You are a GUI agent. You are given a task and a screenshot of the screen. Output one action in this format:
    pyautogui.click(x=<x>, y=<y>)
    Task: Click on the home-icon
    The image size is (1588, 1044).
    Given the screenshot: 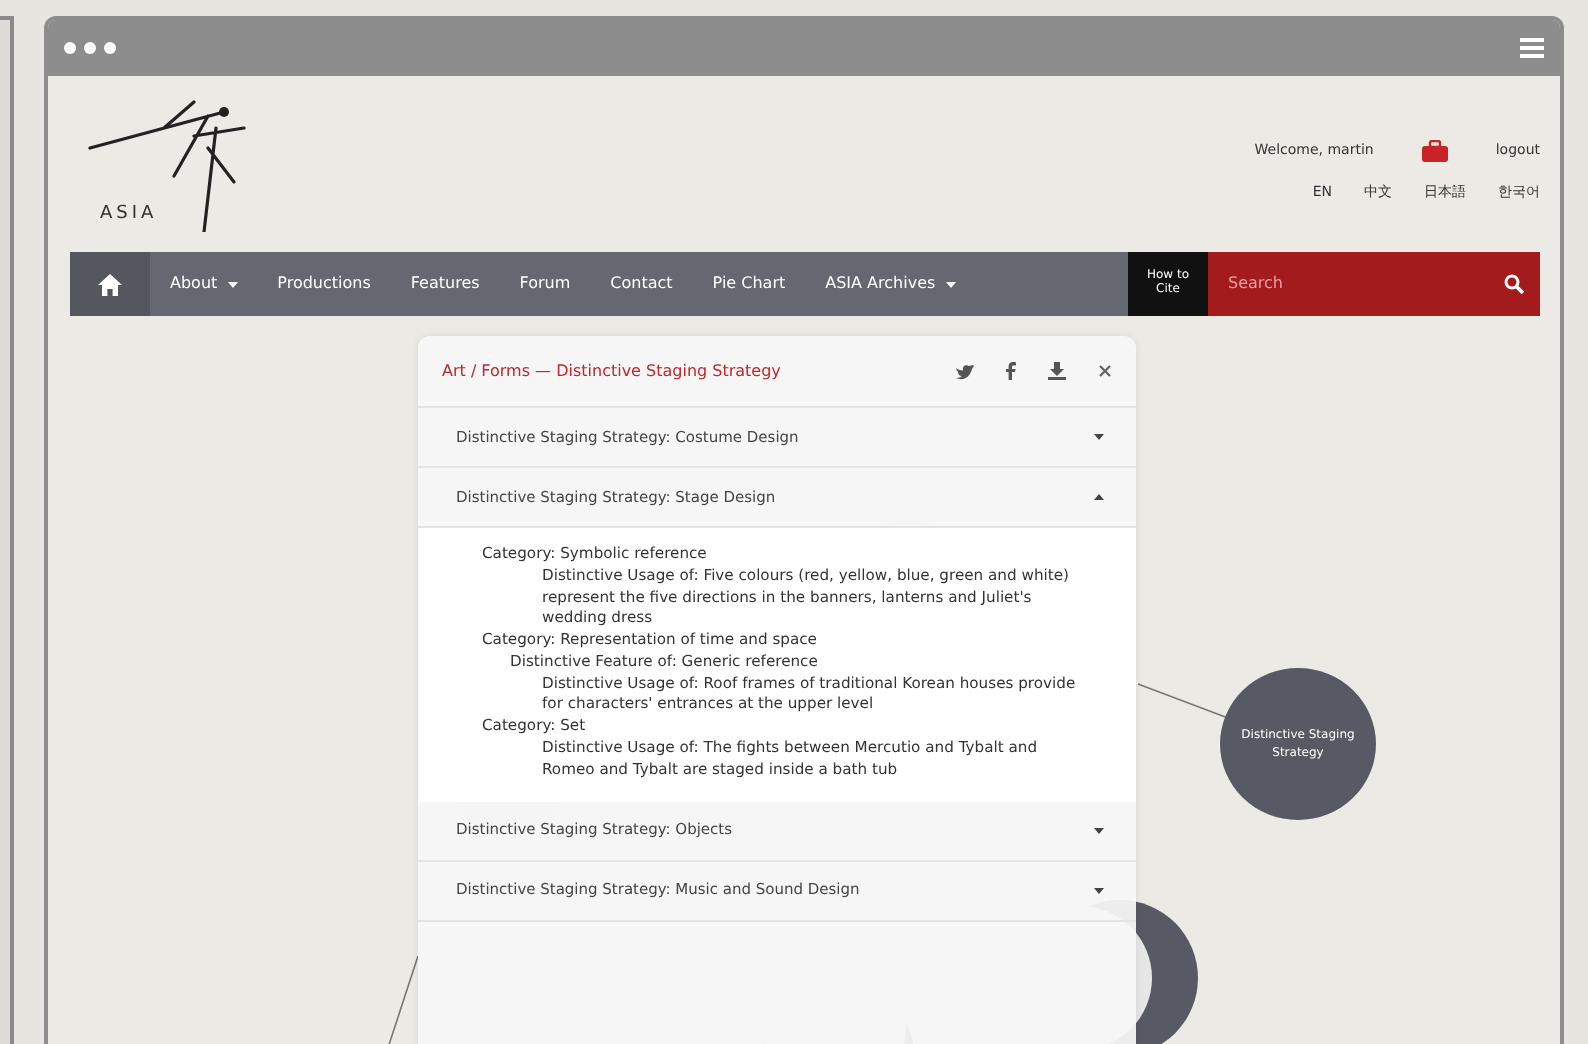 What is the action you would take?
    pyautogui.click(x=110, y=284)
    